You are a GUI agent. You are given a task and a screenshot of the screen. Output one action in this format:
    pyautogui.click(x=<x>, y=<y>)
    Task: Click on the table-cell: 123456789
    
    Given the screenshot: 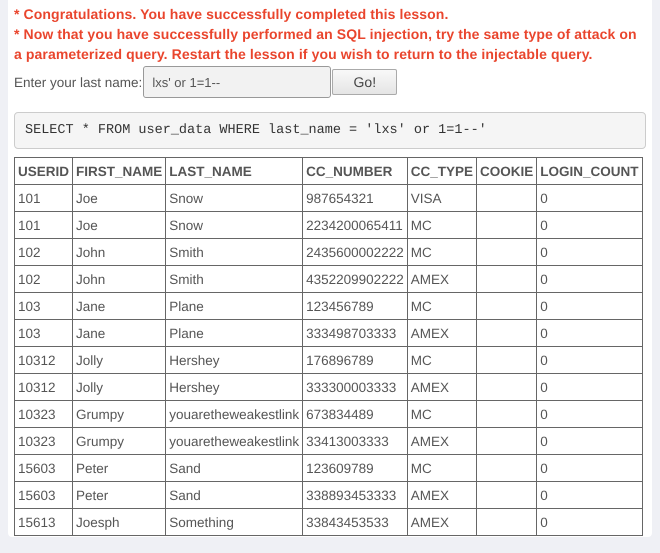 What is the action you would take?
    pyautogui.click(x=355, y=306)
    